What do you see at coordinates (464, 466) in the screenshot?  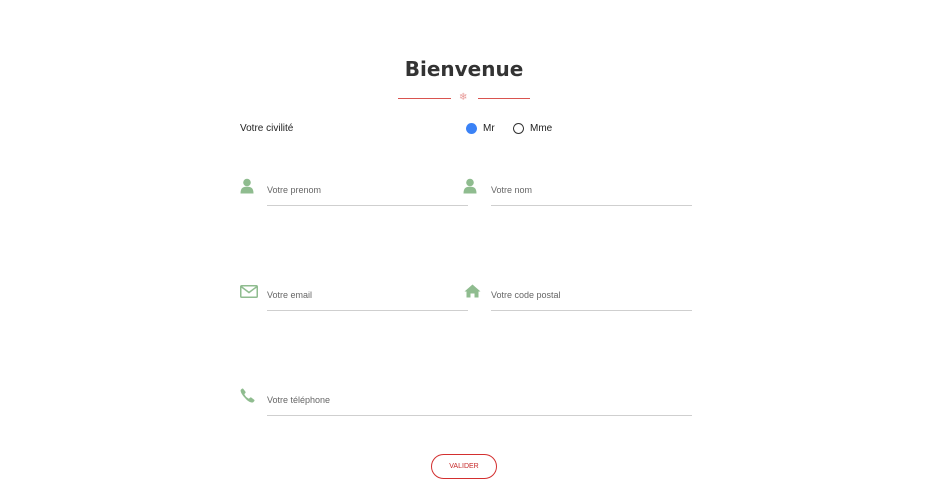 I see `submit-button: VALIDER` at bounding box center [464, 466].